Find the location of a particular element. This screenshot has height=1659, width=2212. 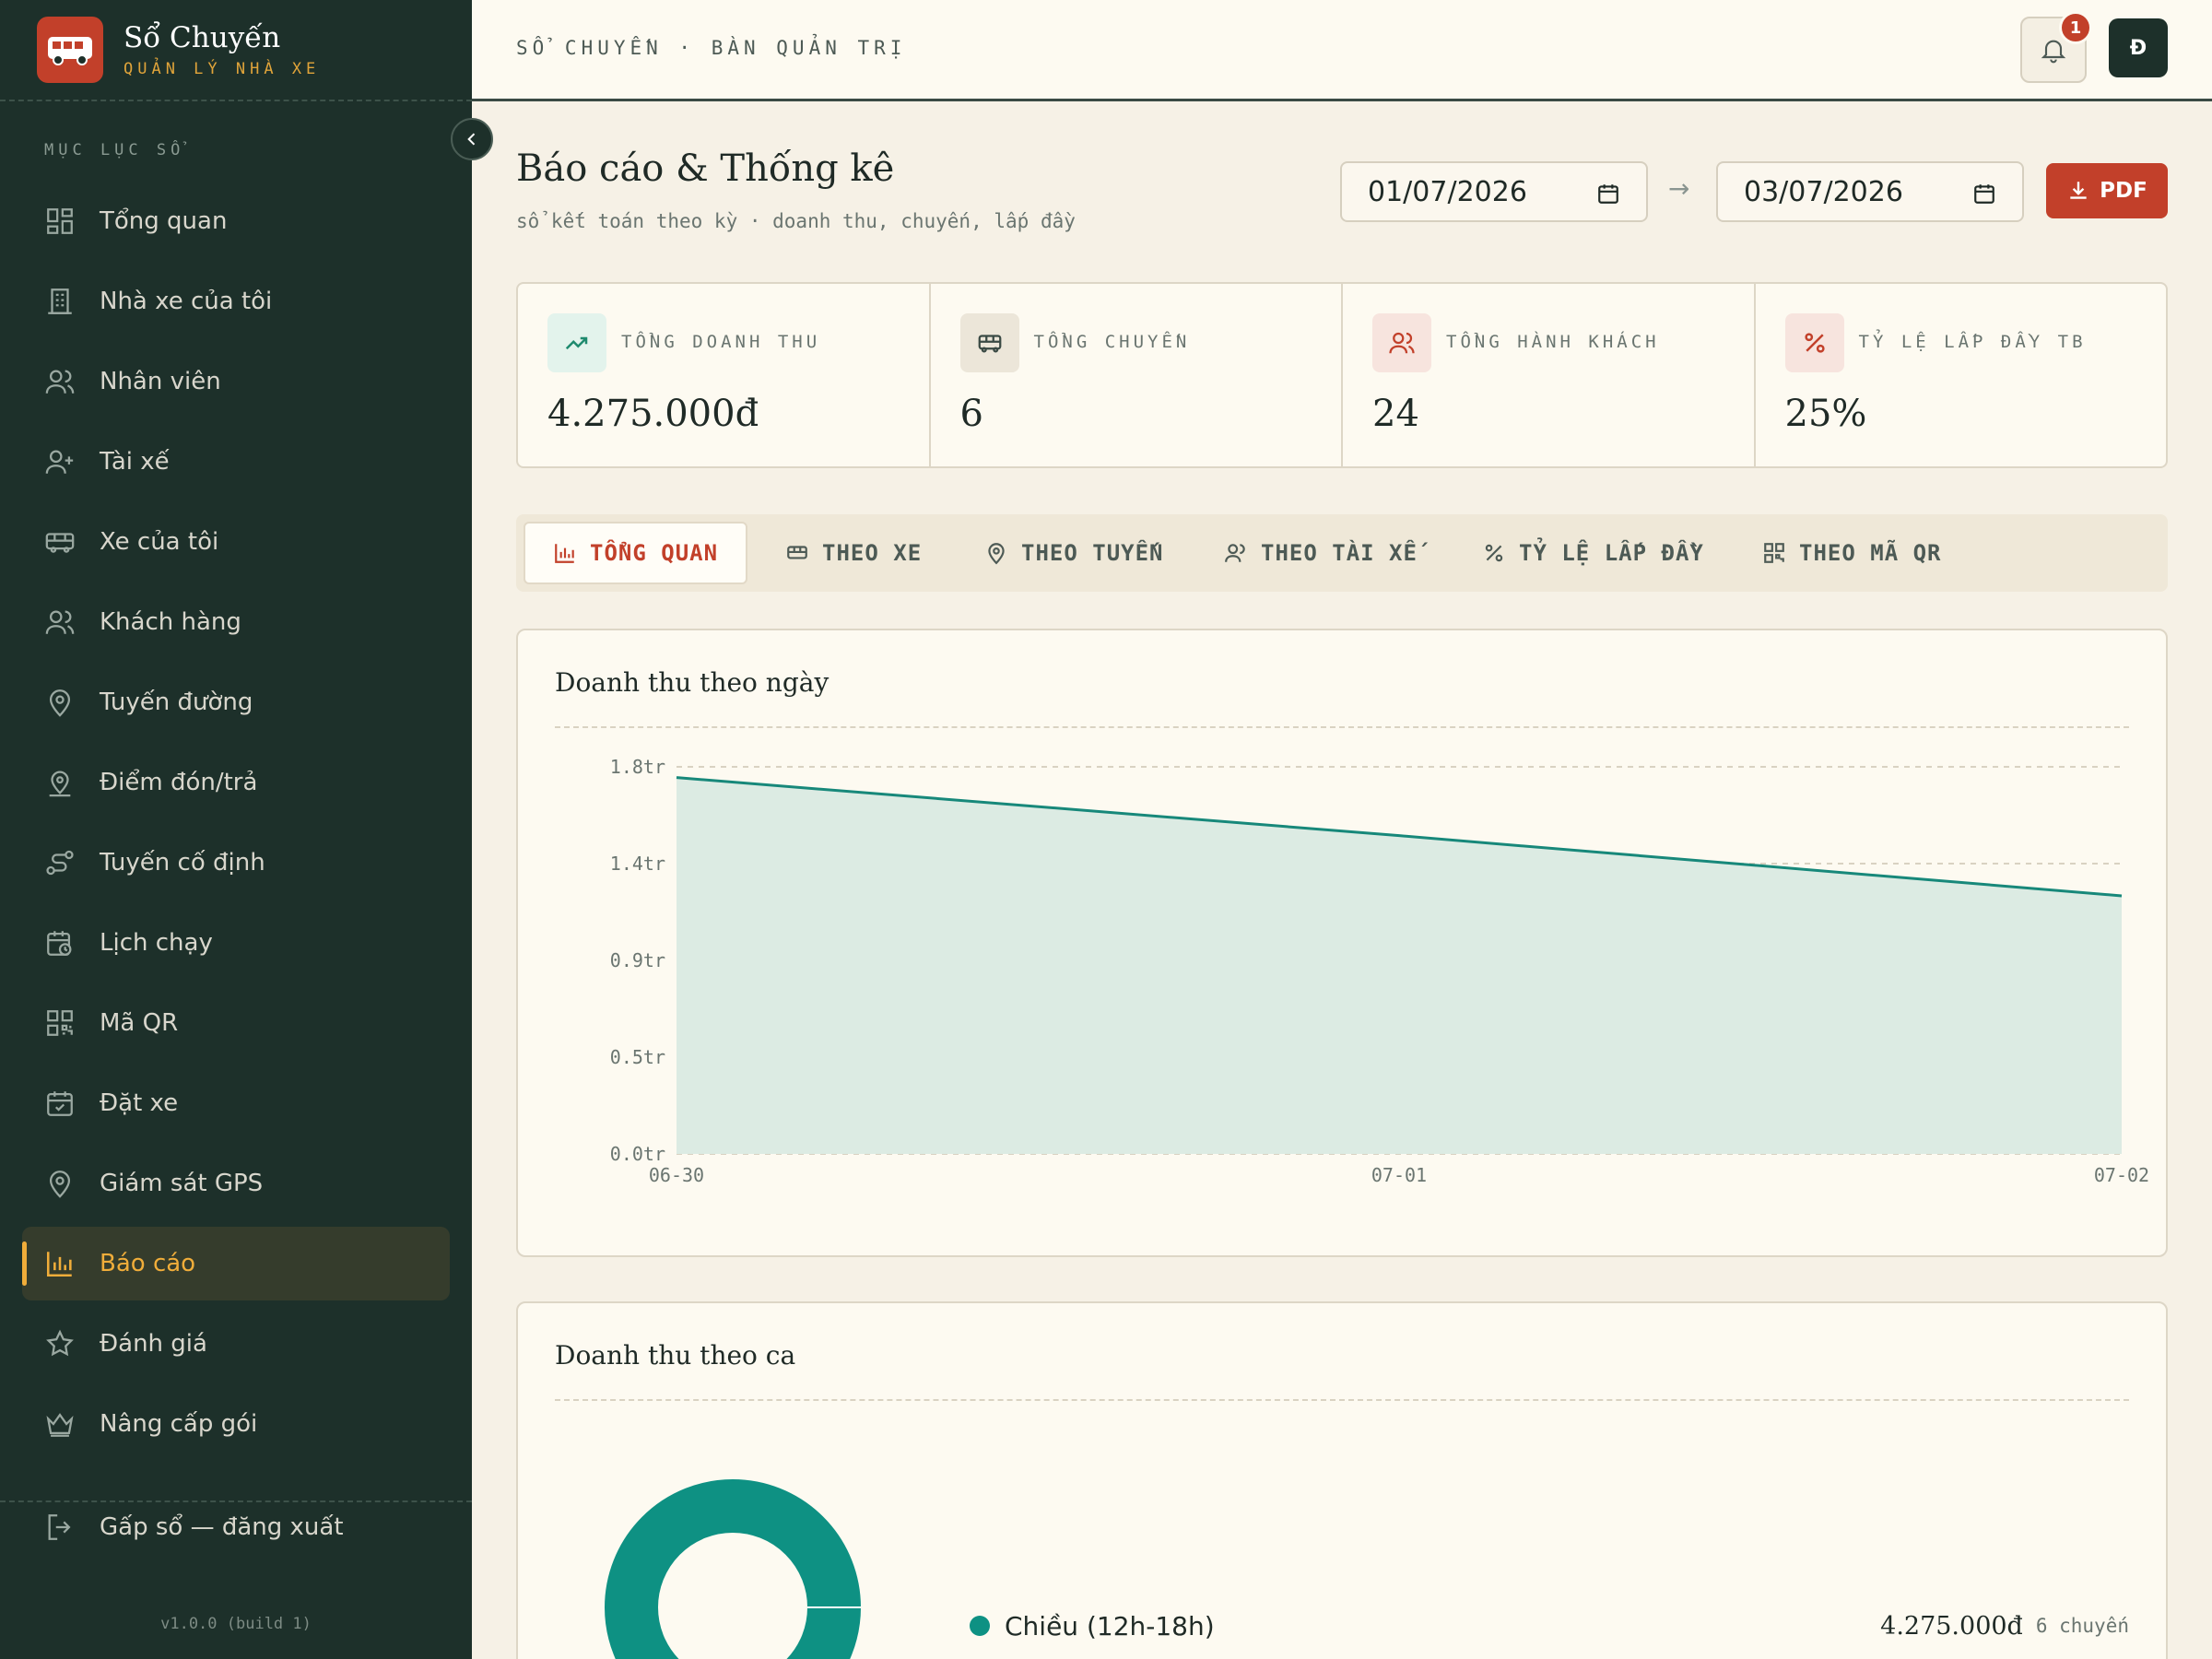

sidebar-item-label: Giám sát GPS is located at coordinates (182, 1183).